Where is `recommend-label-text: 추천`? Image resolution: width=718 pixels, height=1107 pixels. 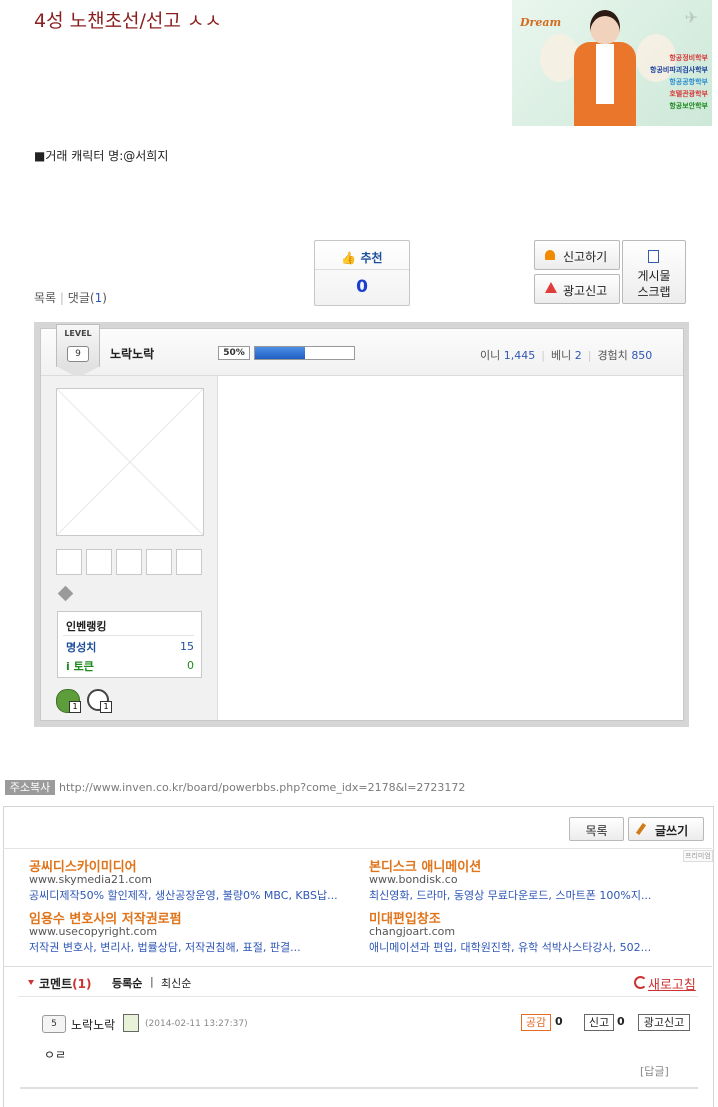 recommend-label-text: 추천 is located at coordinates (371, 258).